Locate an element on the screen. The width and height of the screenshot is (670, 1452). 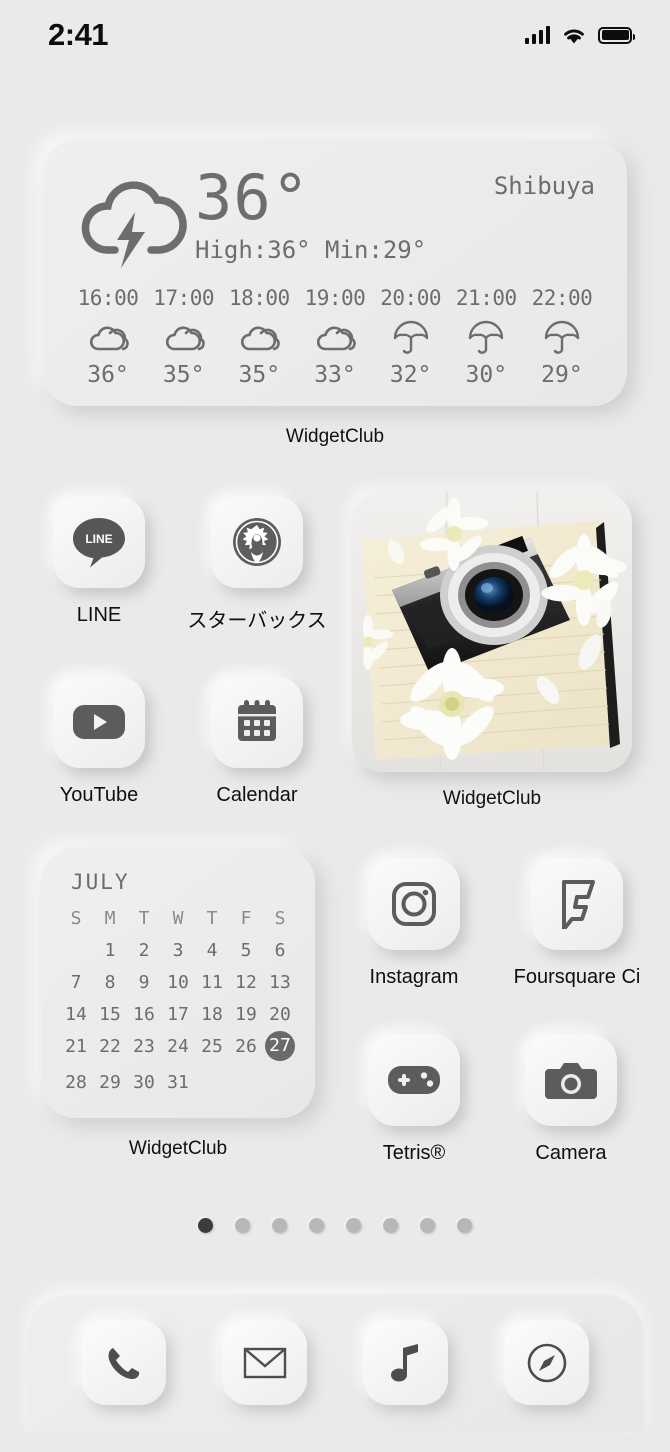
app-icon-calendar: Calendar is located at coordinates (257, 741).